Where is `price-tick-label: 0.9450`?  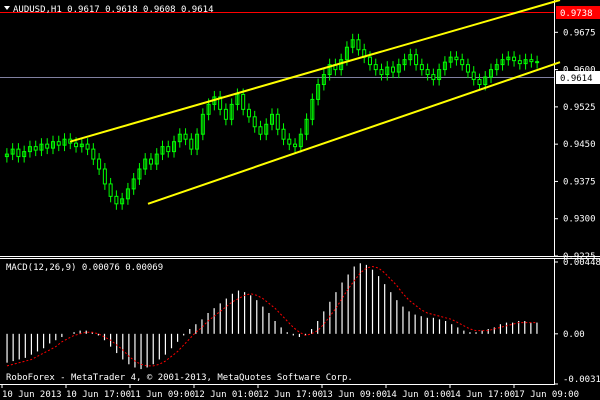
price-tick-label: 0.9450 is located at coordinates (579, 145).